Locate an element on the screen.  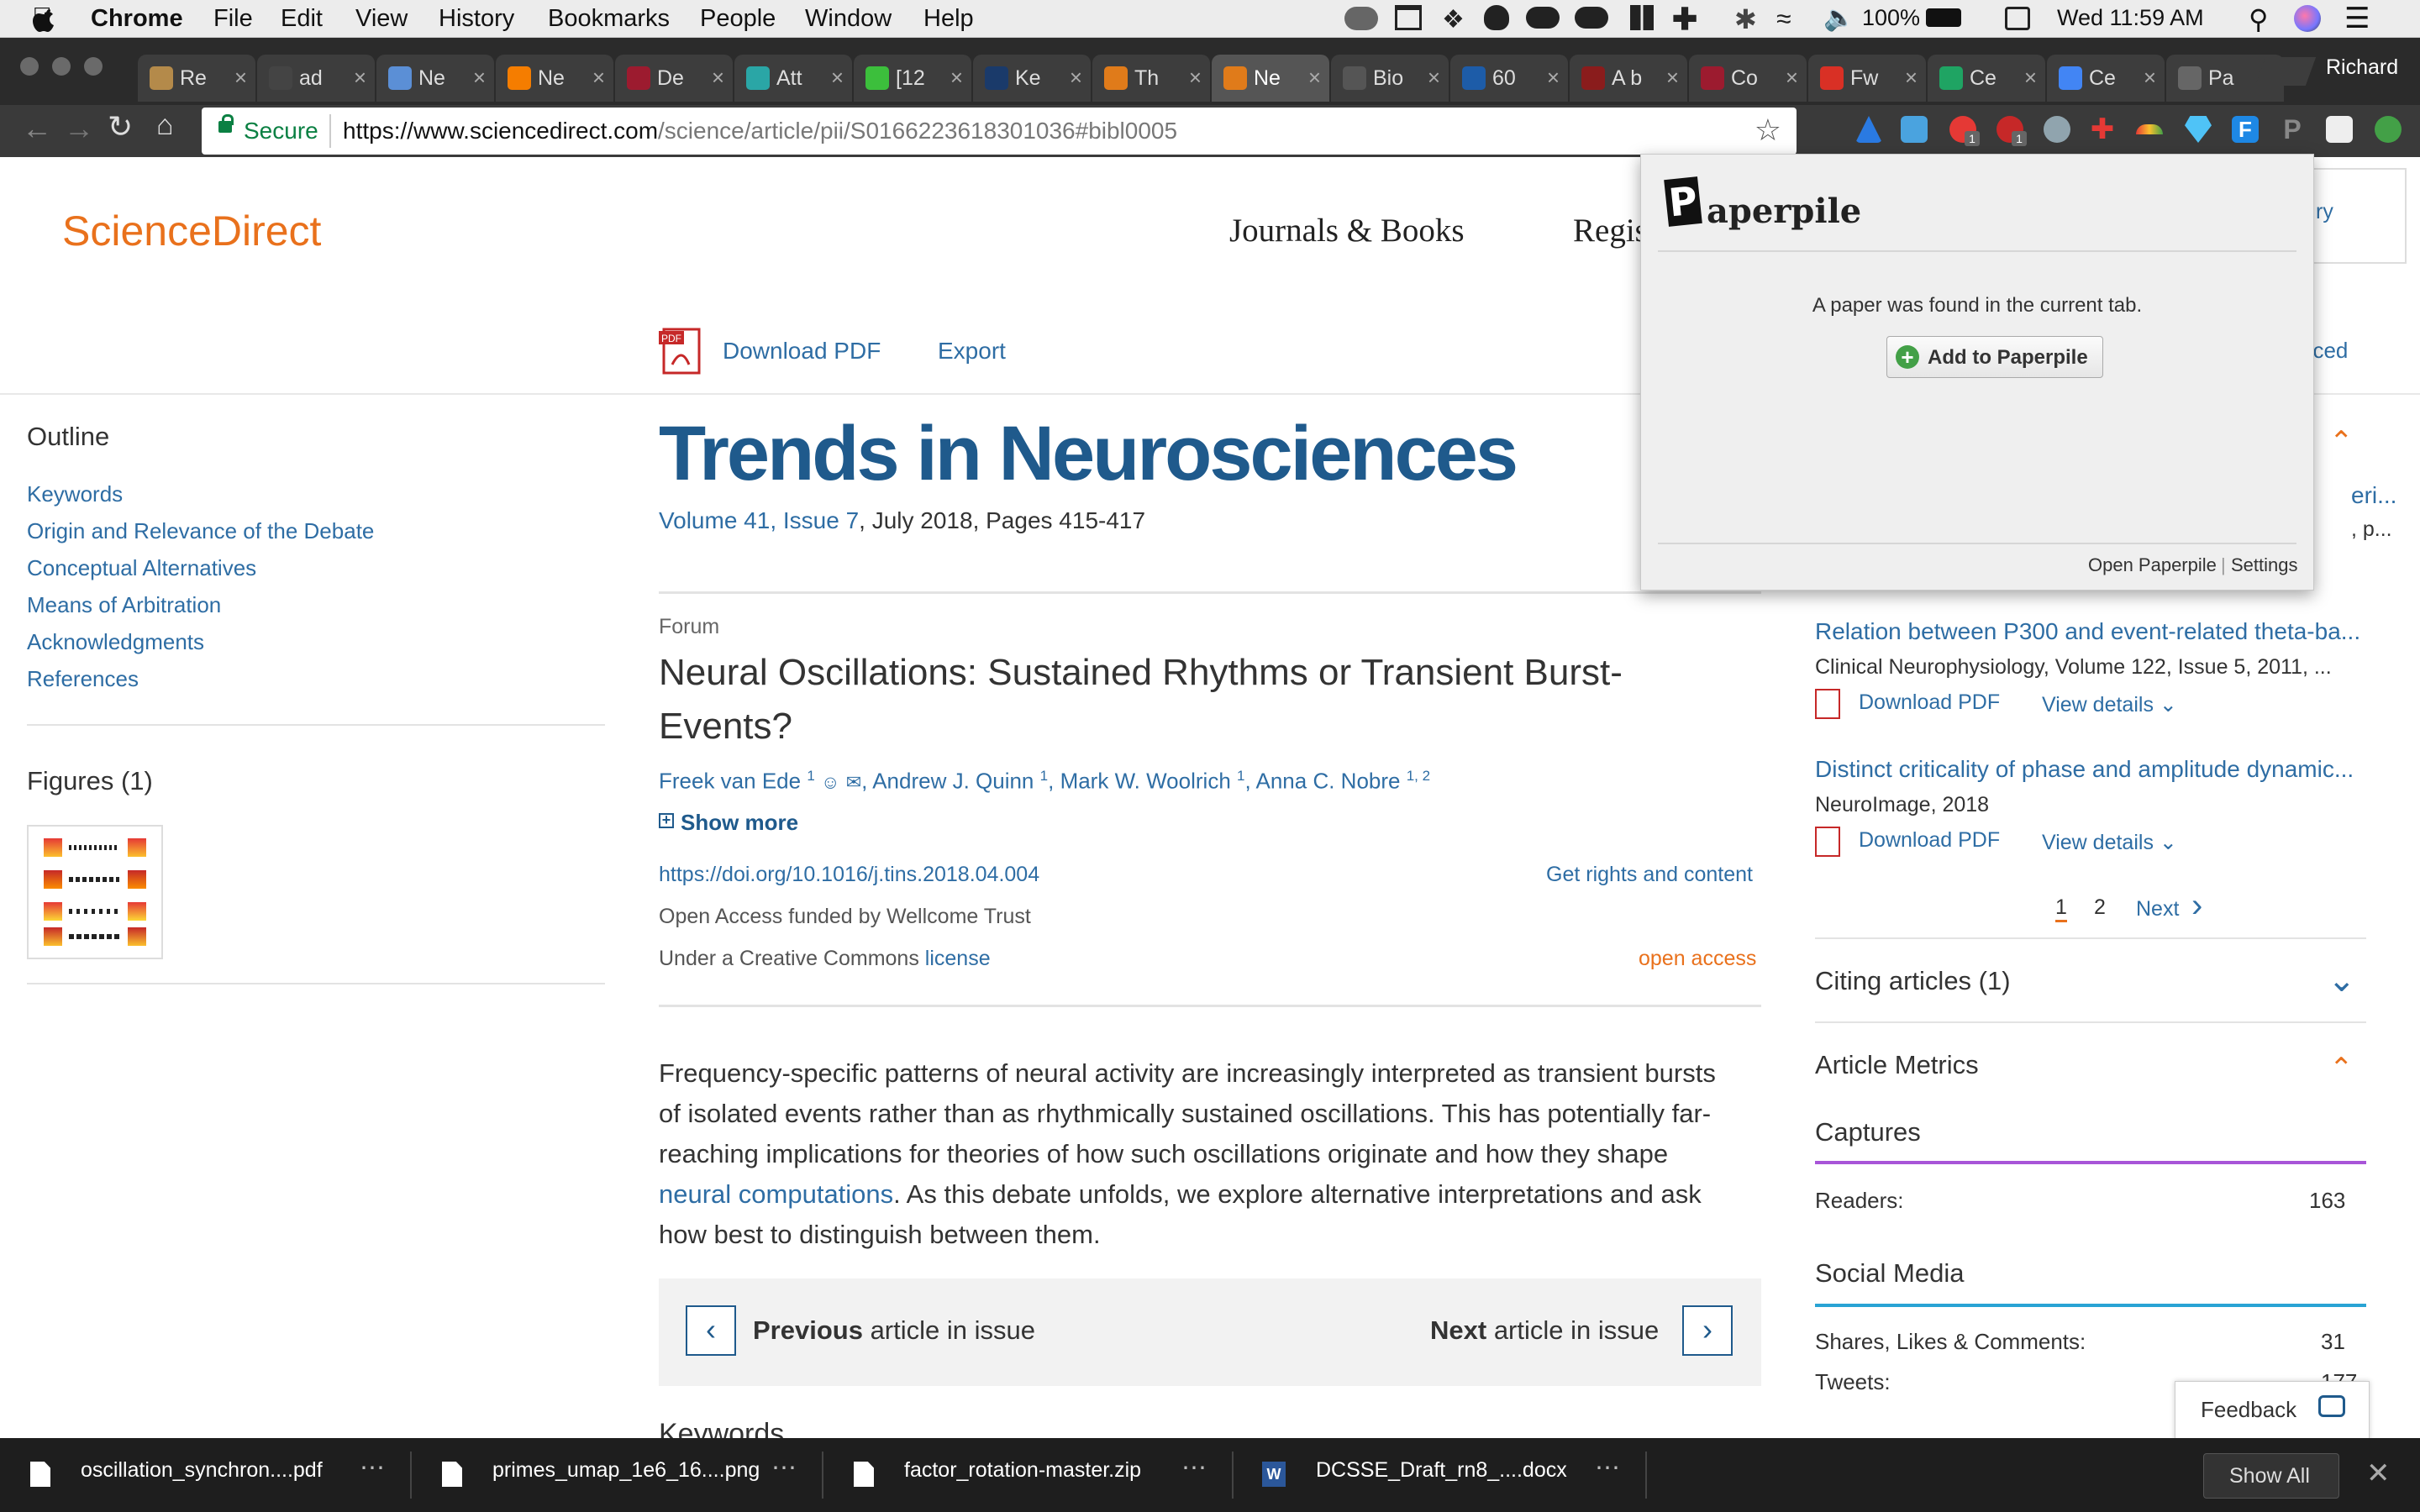
author-affiliation: 1, 2 is located at coordinates (1418, 776).